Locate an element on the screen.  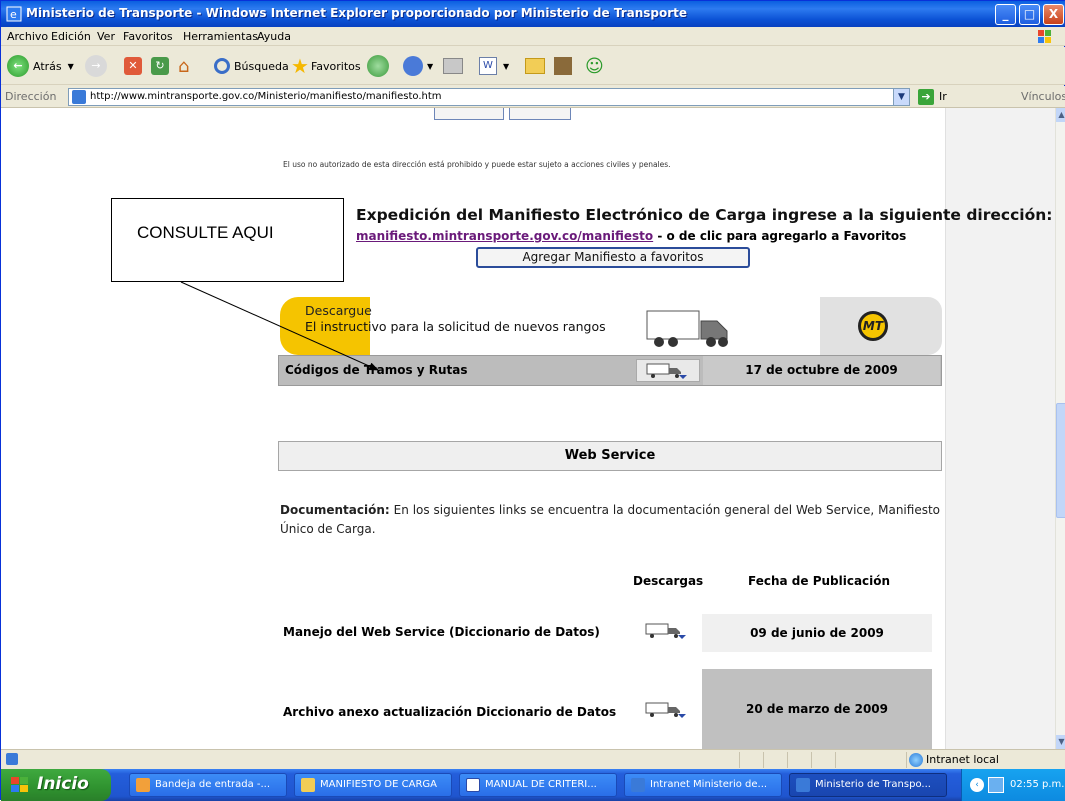
codes-download-button is located at coordinates (668, 370).